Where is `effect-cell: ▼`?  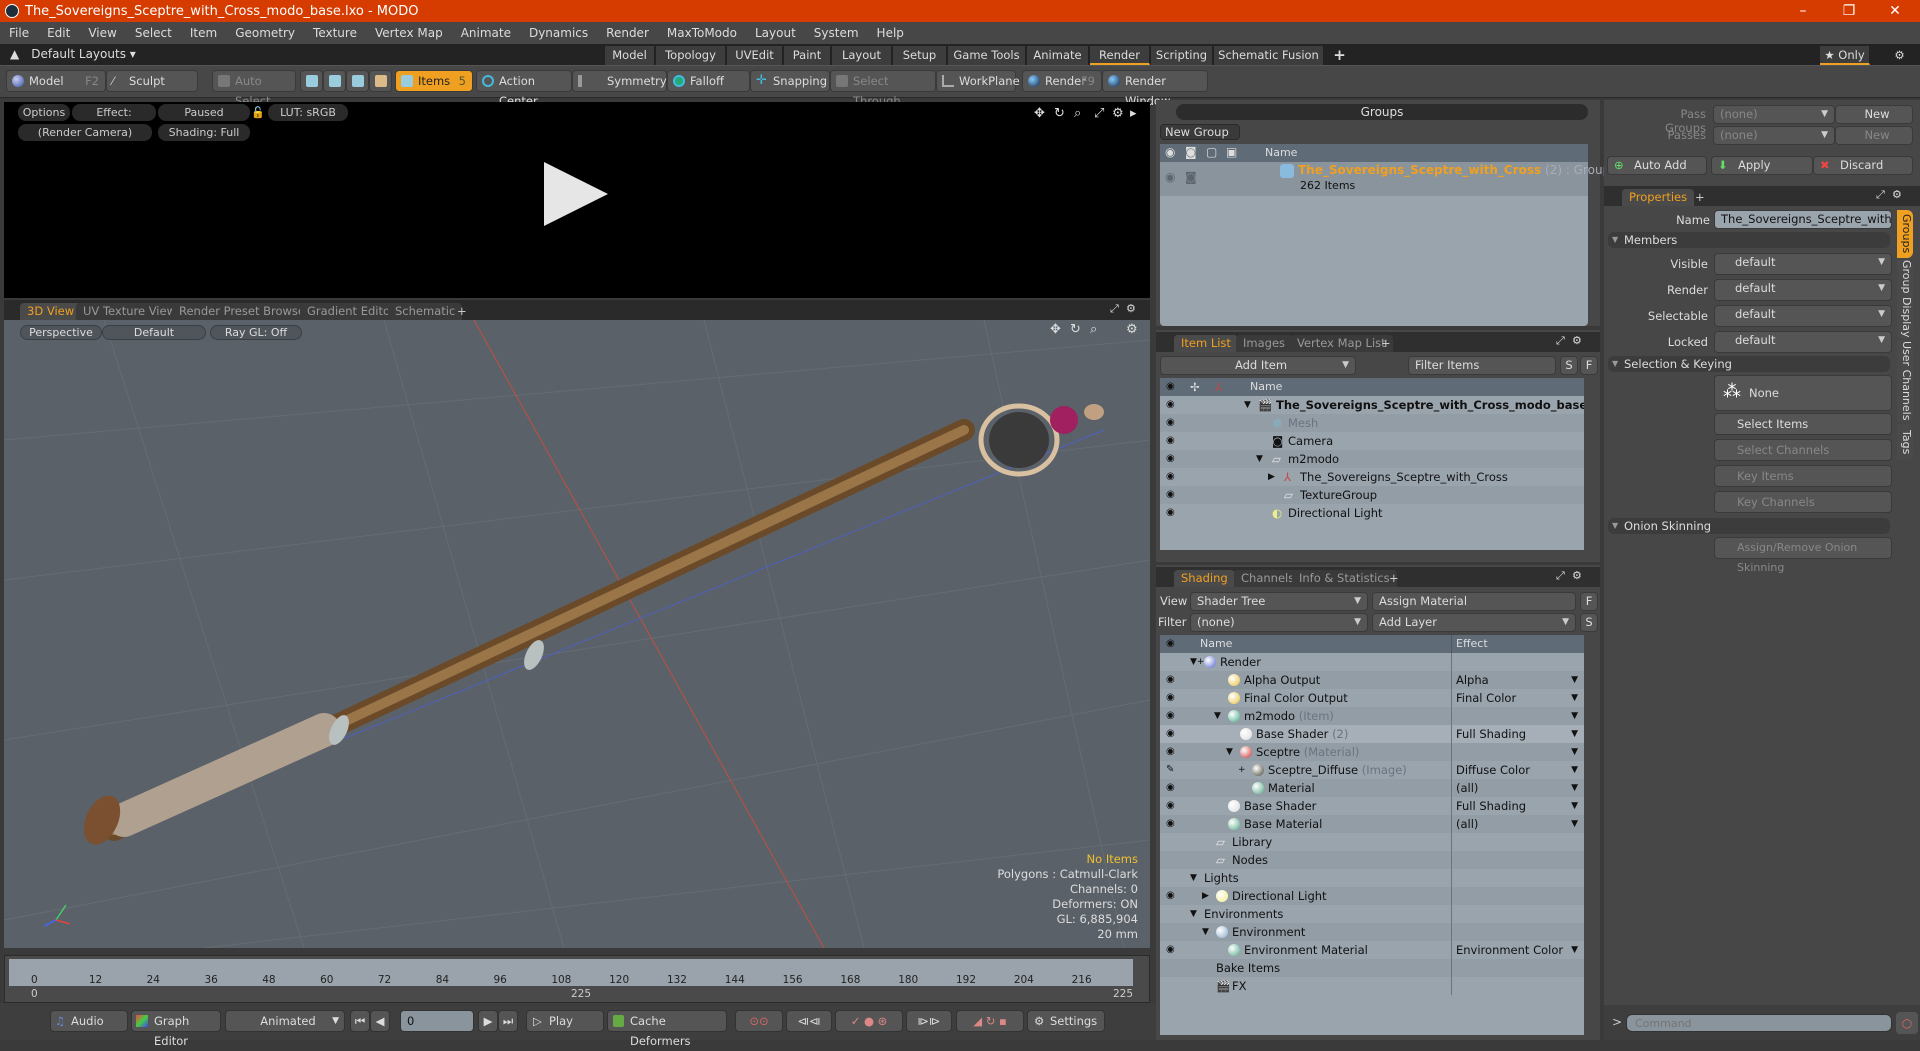 effect-cell: ▼ is located at coordinates (1517, 716).